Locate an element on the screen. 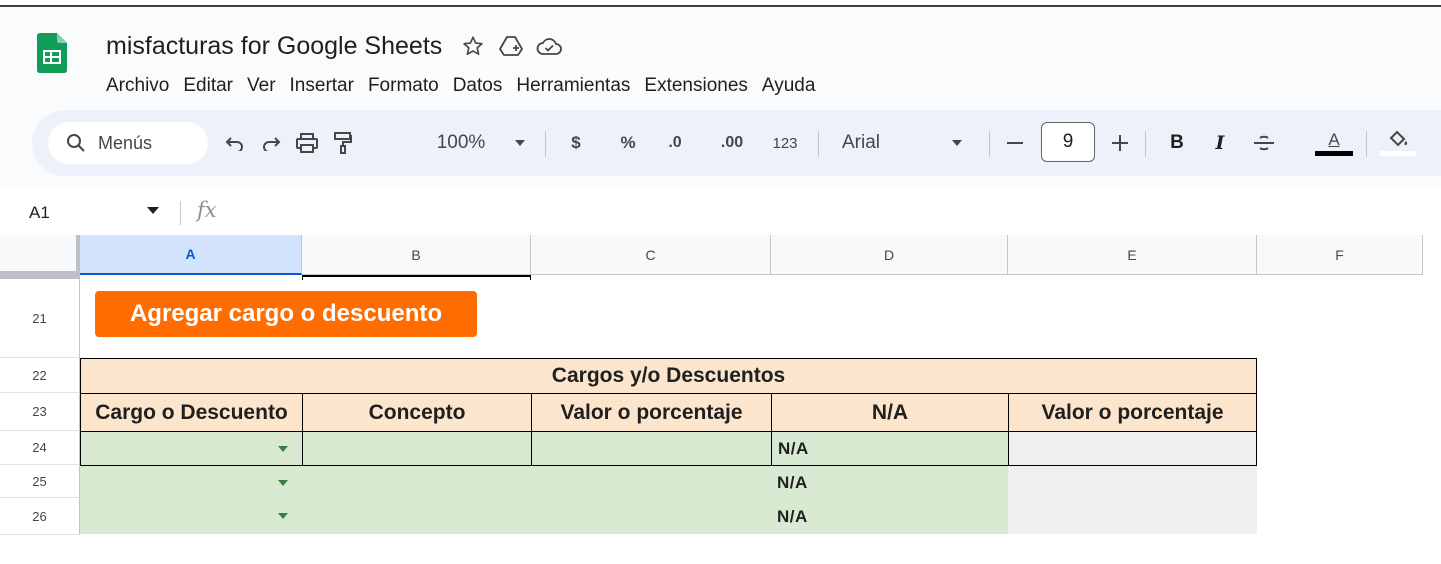  formula-separator is located at coordinates (180, 213).